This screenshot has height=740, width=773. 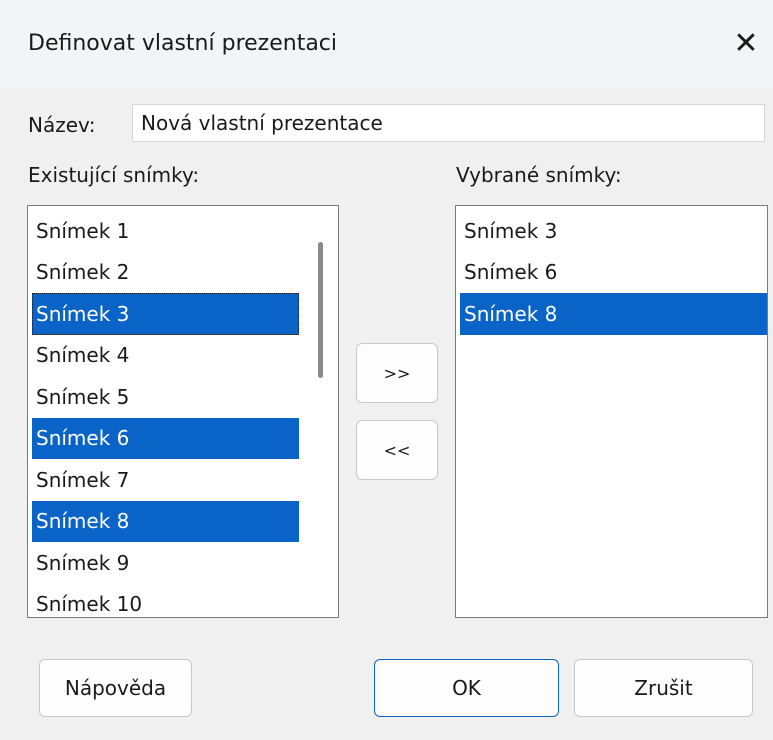 I want to click on list-item: Snímek 10, so click(x=165, y=601).